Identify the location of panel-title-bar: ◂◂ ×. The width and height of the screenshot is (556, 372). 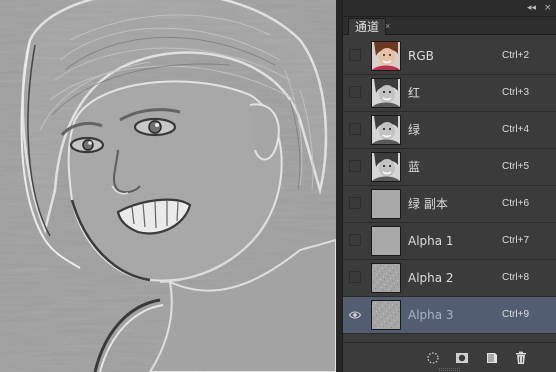
(449, 8).